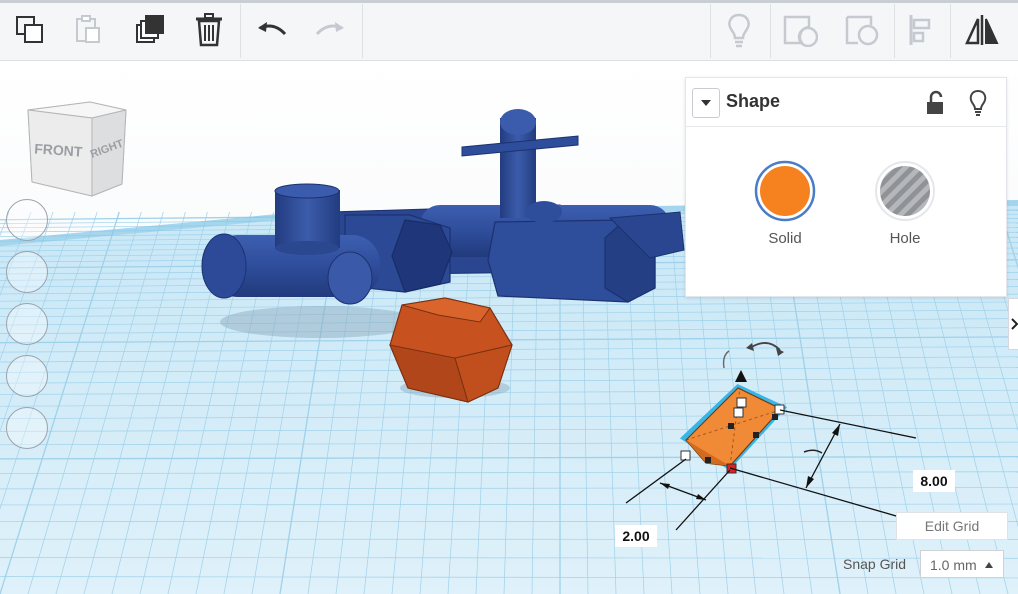  I want to click on redo-button, so click(330, 30).